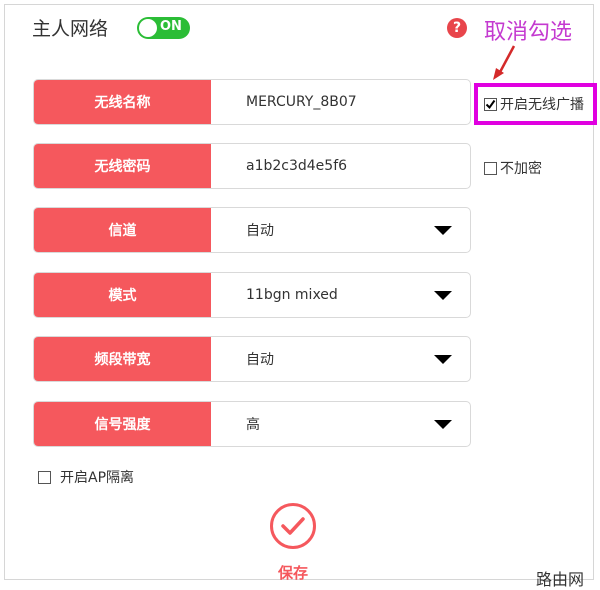 This screenshot has height=590, width=600. What do you see at coordinates (296, 166) in the screenshot?
I see `wifi-password-input: a1b2c3d4e5f6` at bounding box center [296, 166].